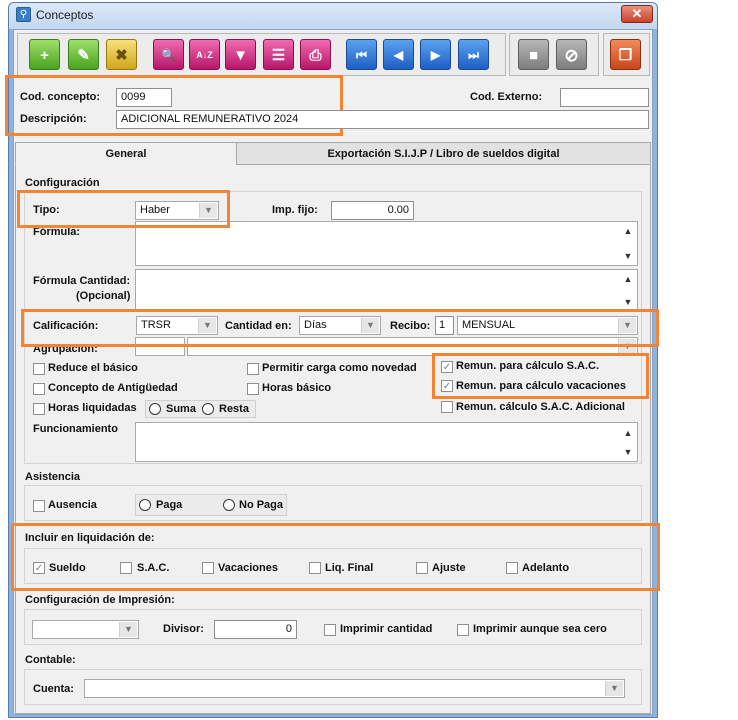  I want to click on descripcion-label: Descripción:, so click(53, 119).